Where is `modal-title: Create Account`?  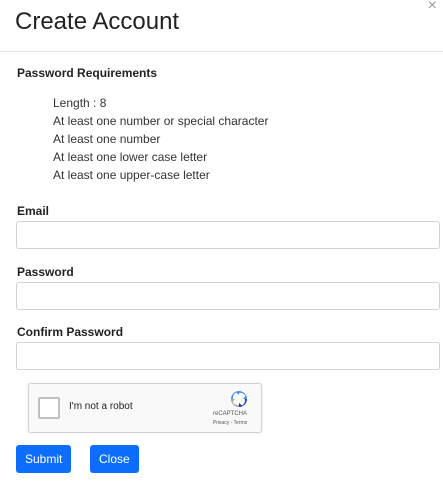 modal-title: Create Account is located at coordinates (97, 21).